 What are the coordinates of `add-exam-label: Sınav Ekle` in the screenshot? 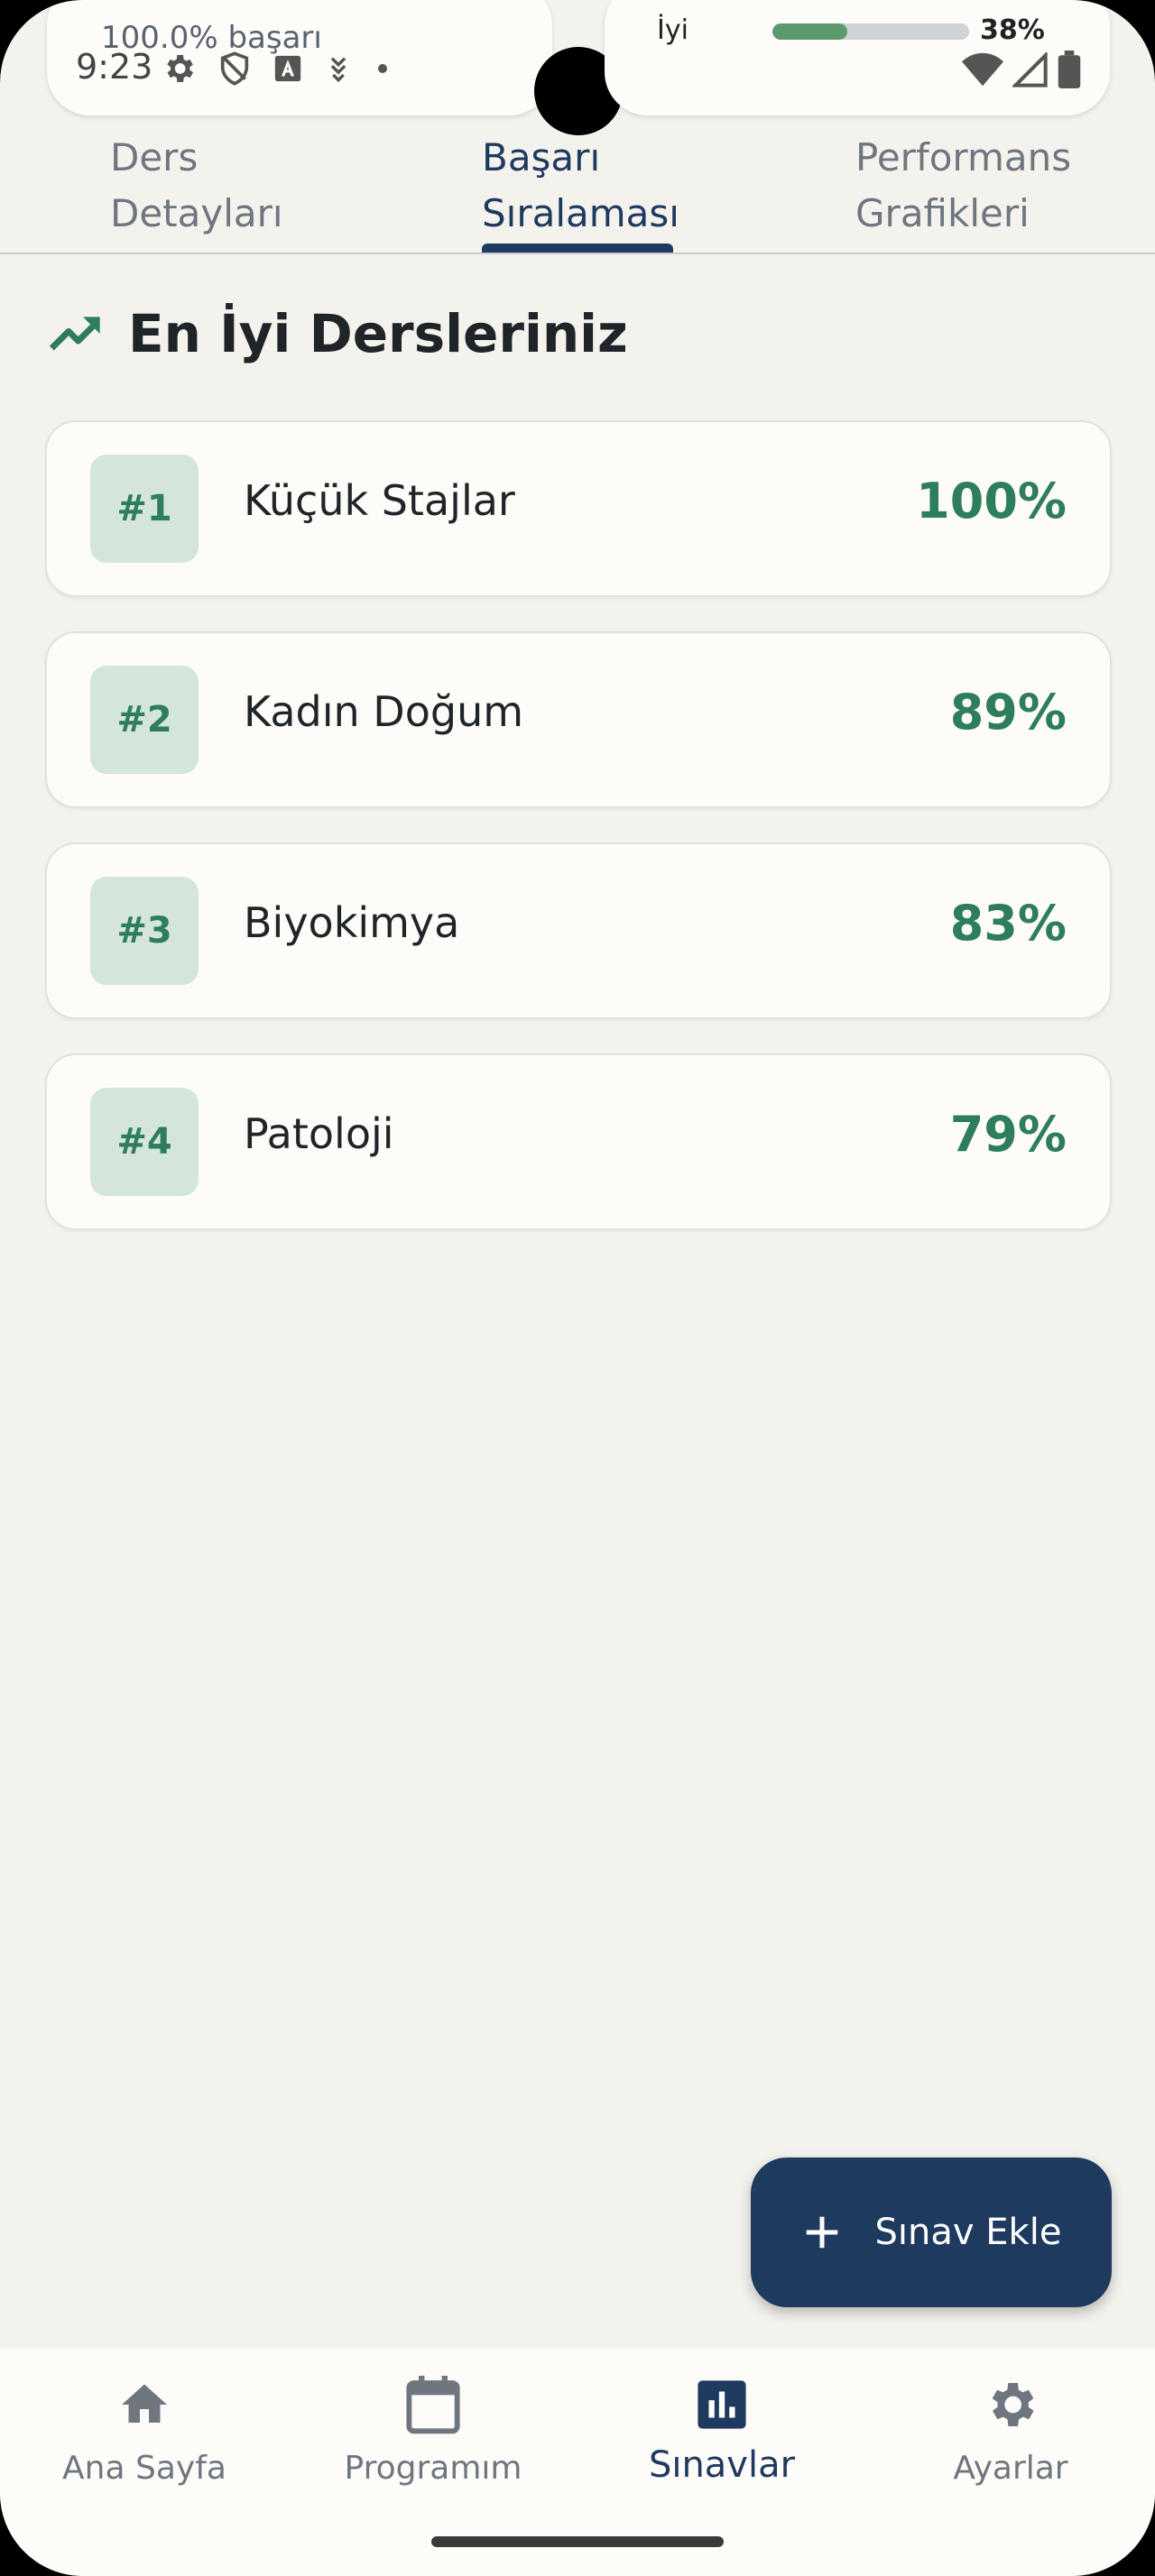 It's located at (968, 2232).